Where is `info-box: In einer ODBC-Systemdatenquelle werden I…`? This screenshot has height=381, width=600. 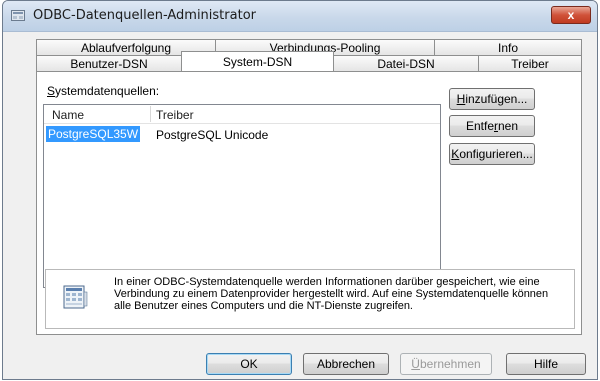 info-box: In einer ODBC-Systemdatenquelle werden I… is located at coordinates (310, 299).